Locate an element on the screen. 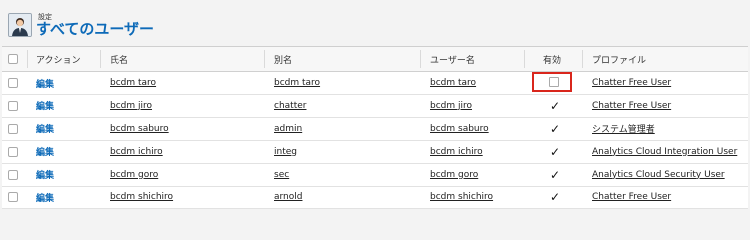 This screenshot has width=750, height=240. column-header-active: 有効 is located at coordinates (552, 59).